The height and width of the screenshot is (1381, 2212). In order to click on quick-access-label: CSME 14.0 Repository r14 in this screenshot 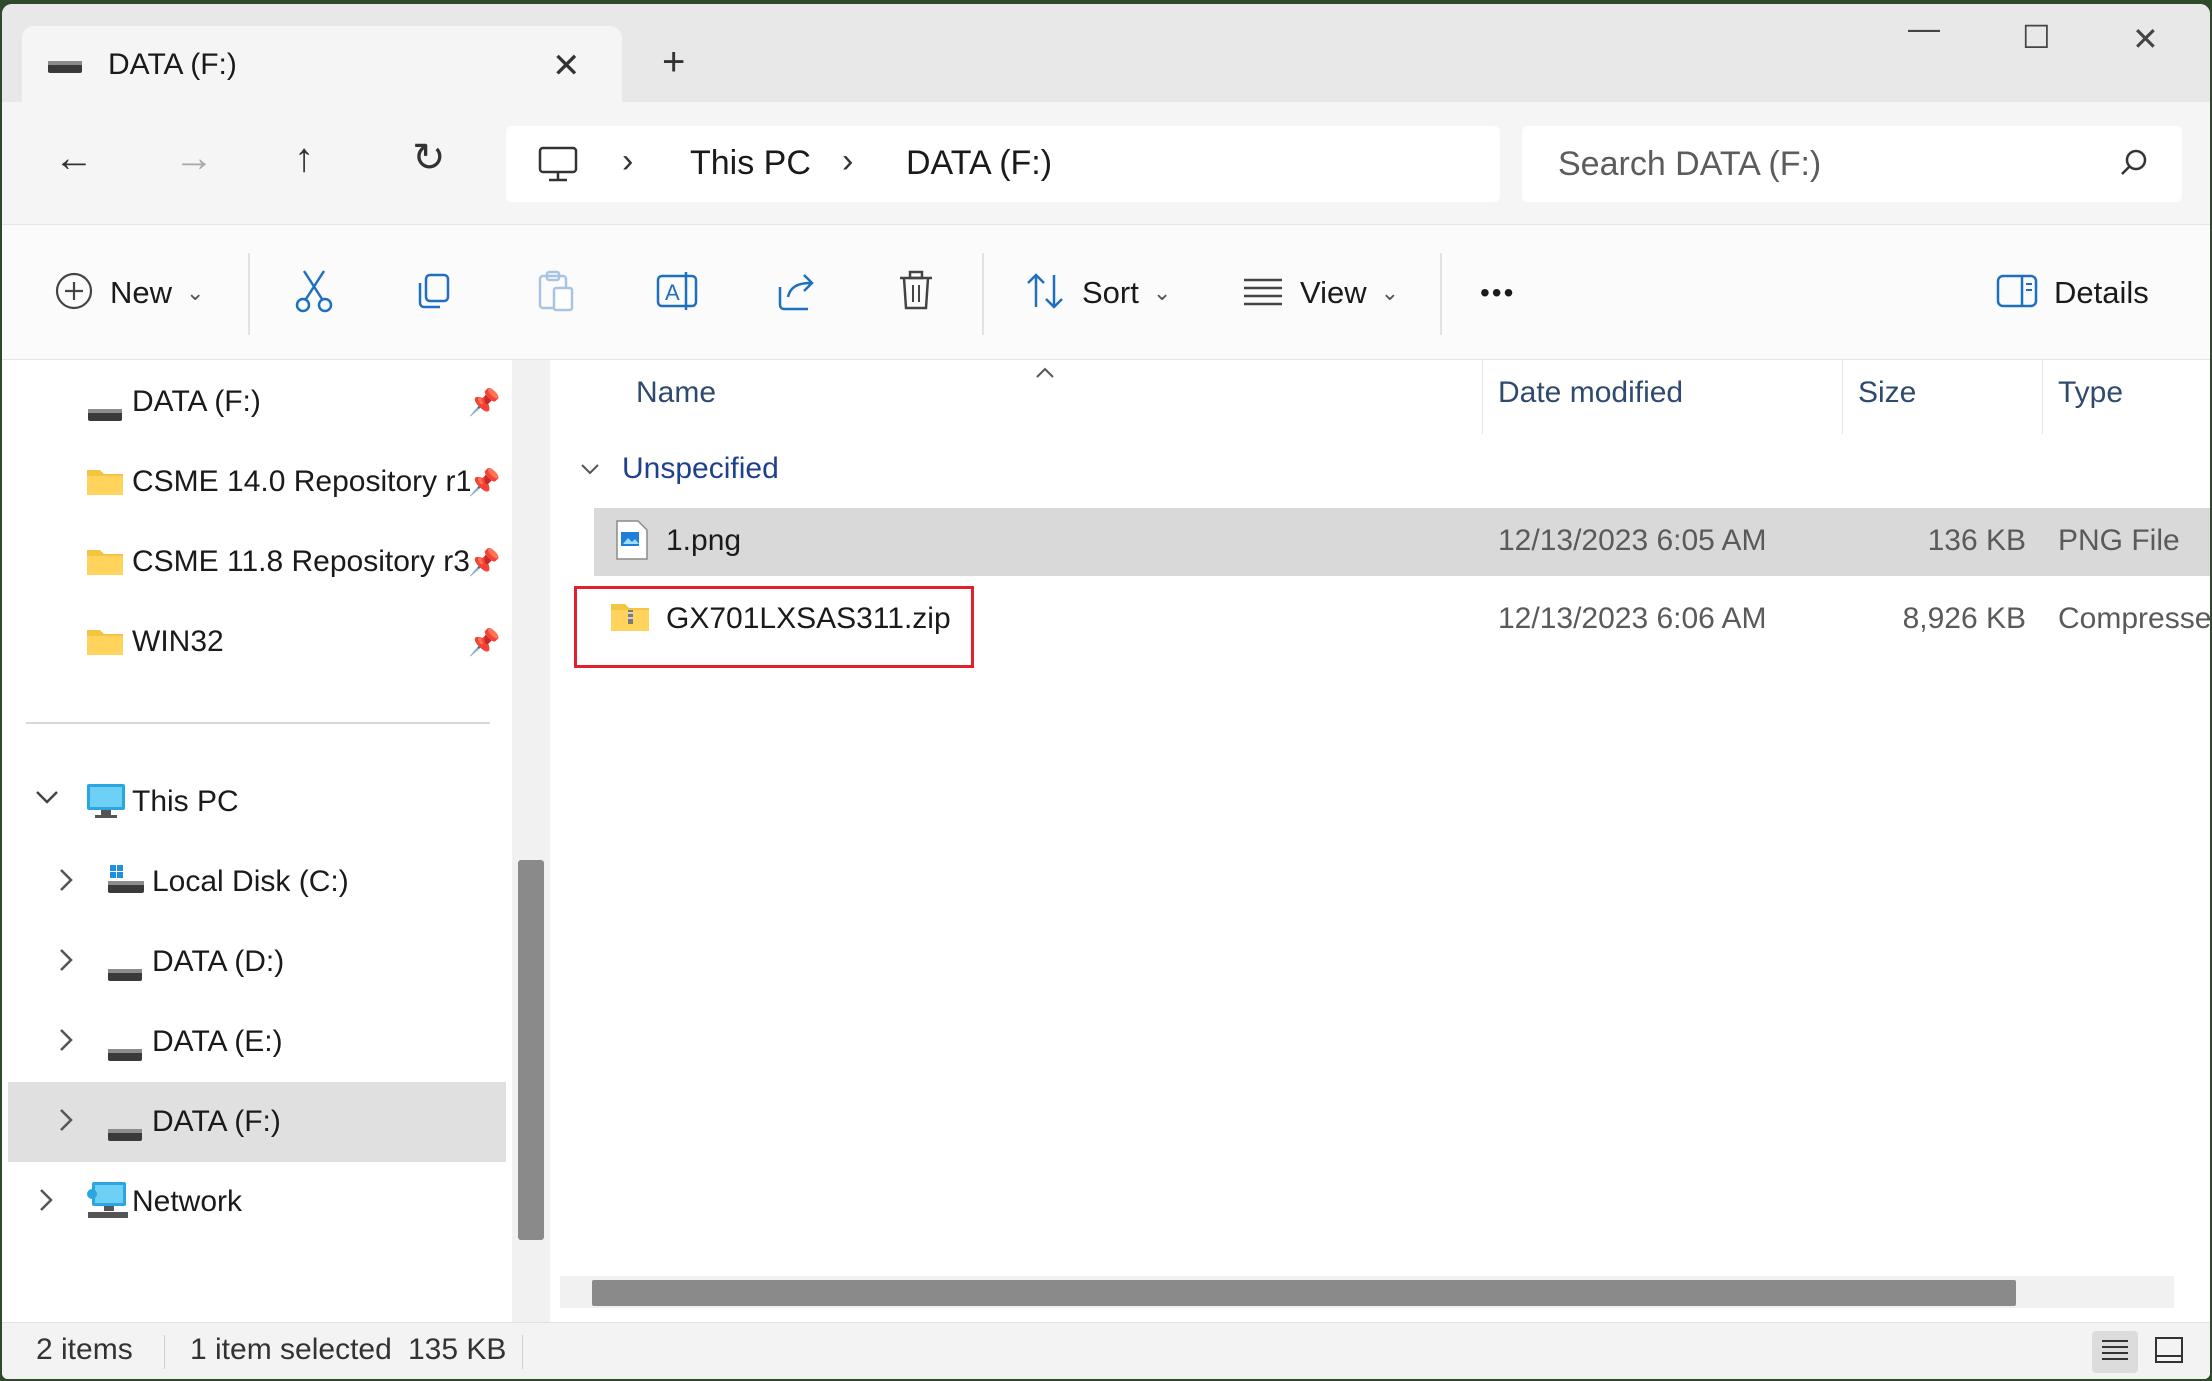, I will do `click(301, 481)`.